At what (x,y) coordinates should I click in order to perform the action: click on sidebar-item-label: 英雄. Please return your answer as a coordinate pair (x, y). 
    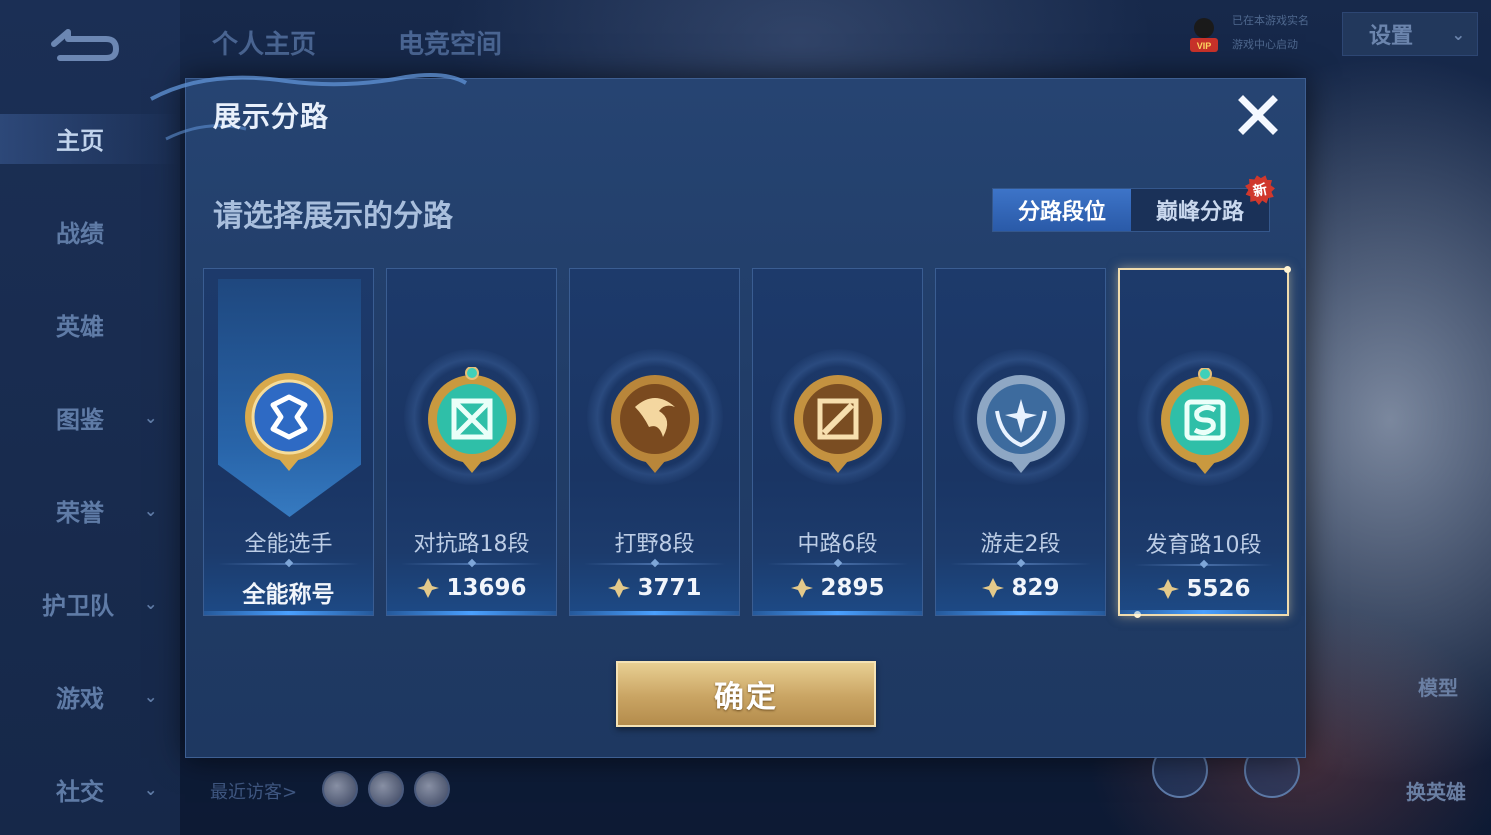
    Looking at the image, I should click on (80, 326).